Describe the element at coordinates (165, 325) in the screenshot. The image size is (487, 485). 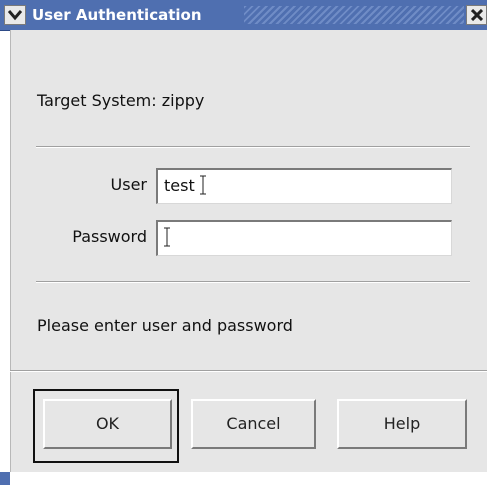
I see `status-message: Please enter user and password` at that location.